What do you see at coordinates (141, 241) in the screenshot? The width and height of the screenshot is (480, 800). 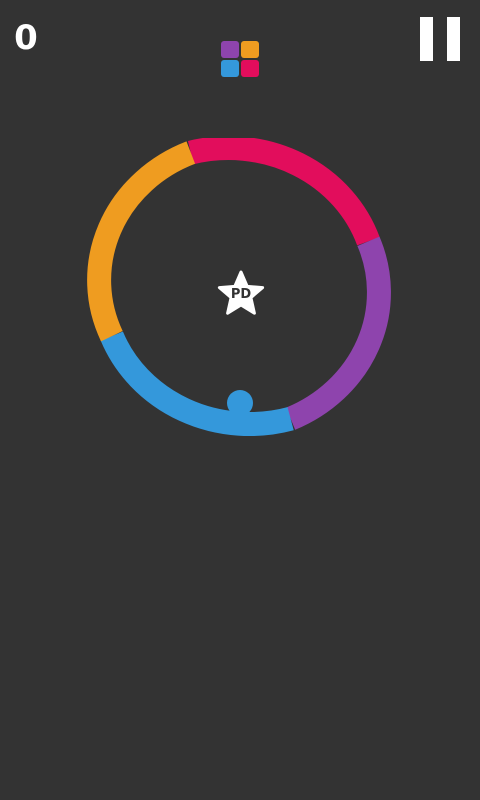 I see `ring-segment-orange` at bounding box center [141, 241].